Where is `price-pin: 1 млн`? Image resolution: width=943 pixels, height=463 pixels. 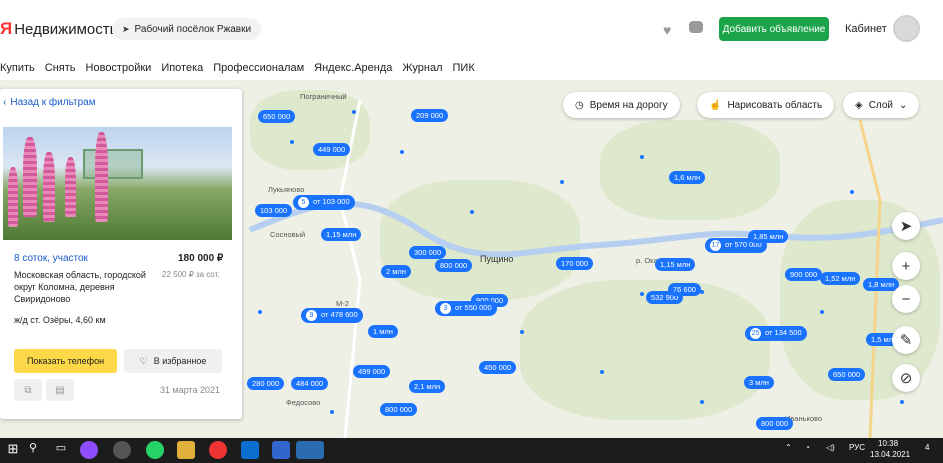 price-pin: 1 млн is located at coordinates (383, 331).